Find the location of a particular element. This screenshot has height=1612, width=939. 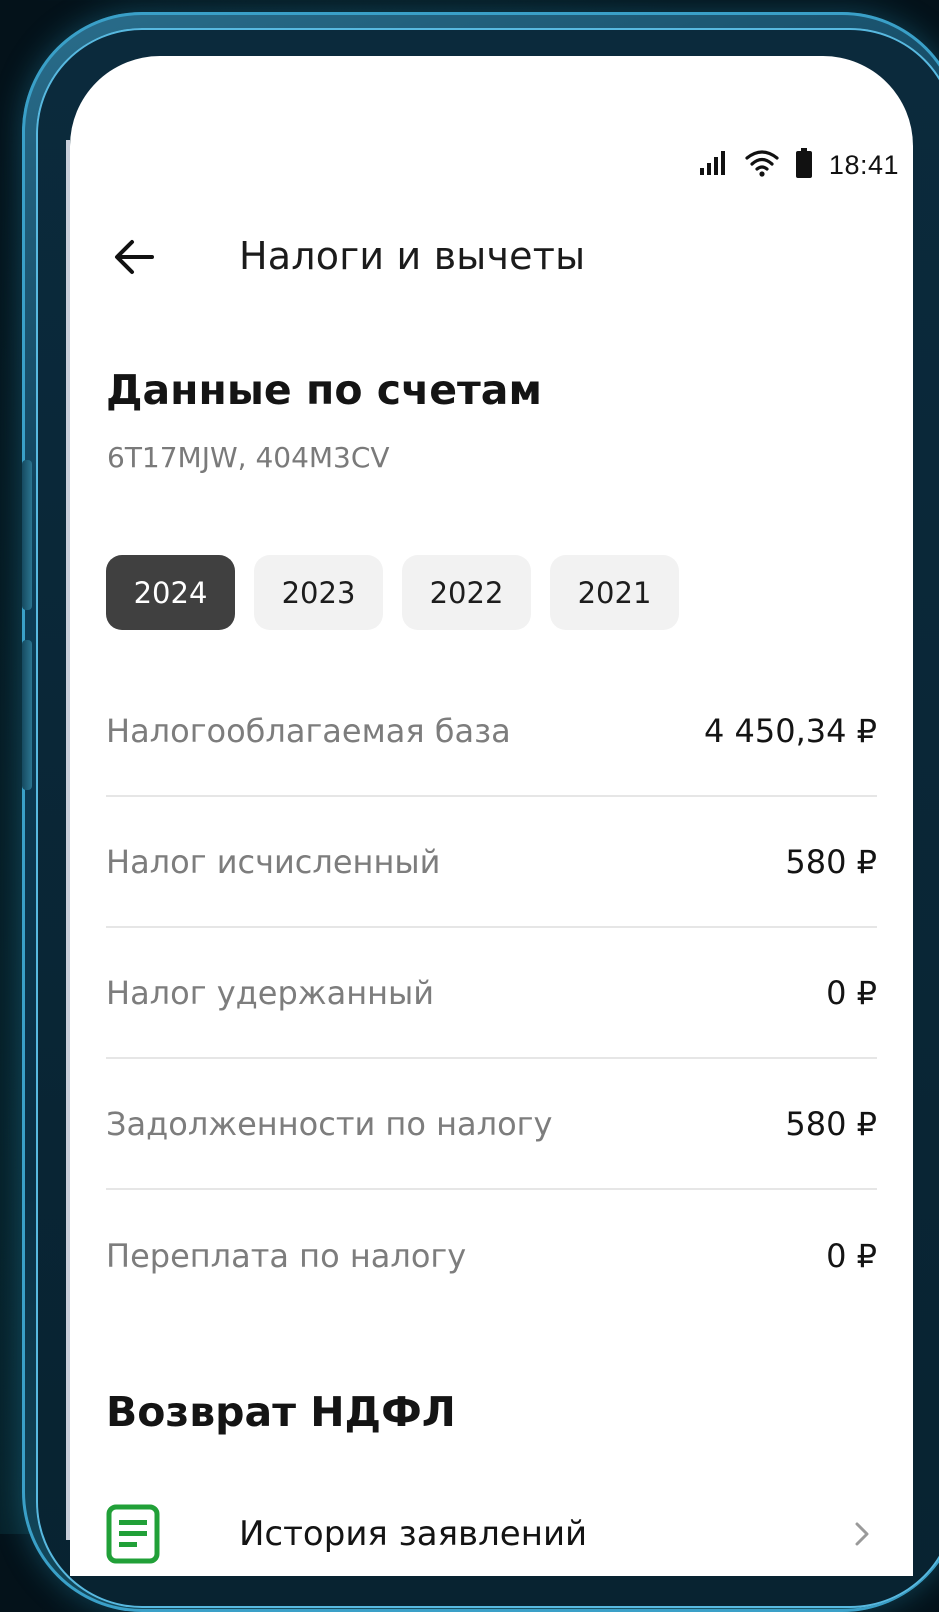

page-title: Налоги и вычеты is located at coordinates (412, 256).